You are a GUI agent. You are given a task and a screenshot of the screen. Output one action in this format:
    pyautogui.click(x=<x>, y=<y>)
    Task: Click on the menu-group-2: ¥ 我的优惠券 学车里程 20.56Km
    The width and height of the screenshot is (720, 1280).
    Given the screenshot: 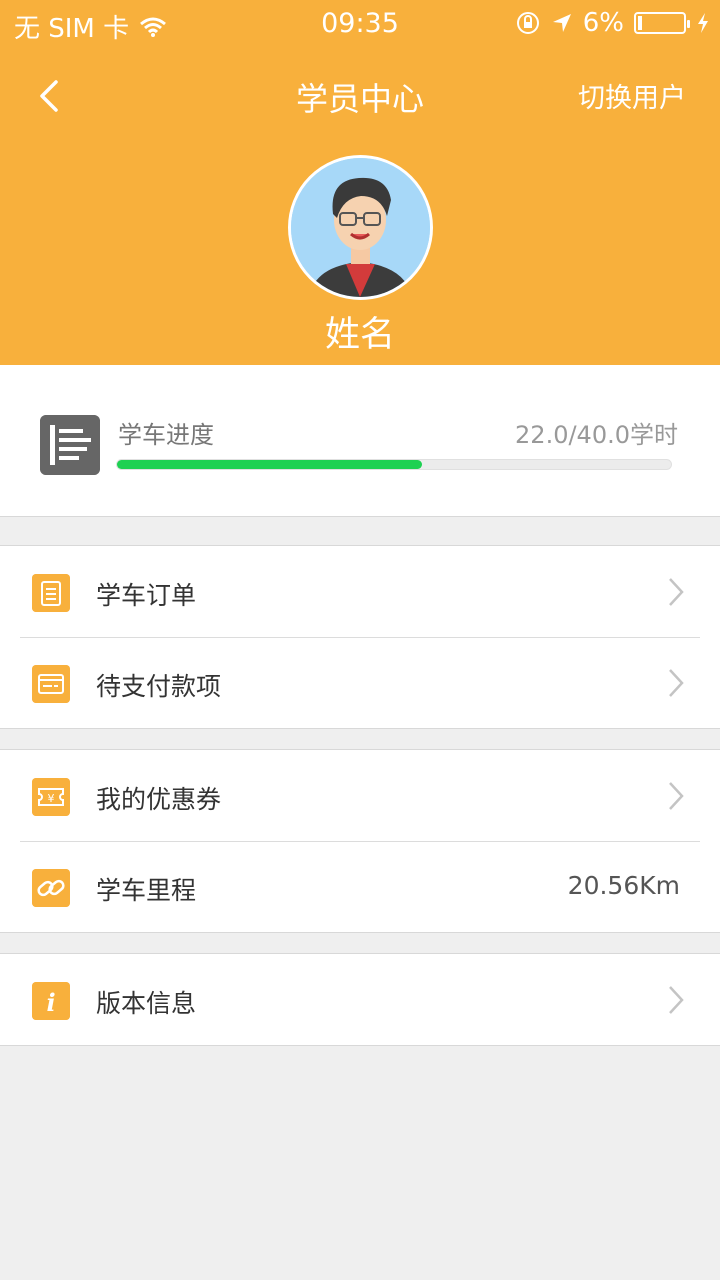 What is the action you would take?
    pyautogui.click(x=360, y=841)
    